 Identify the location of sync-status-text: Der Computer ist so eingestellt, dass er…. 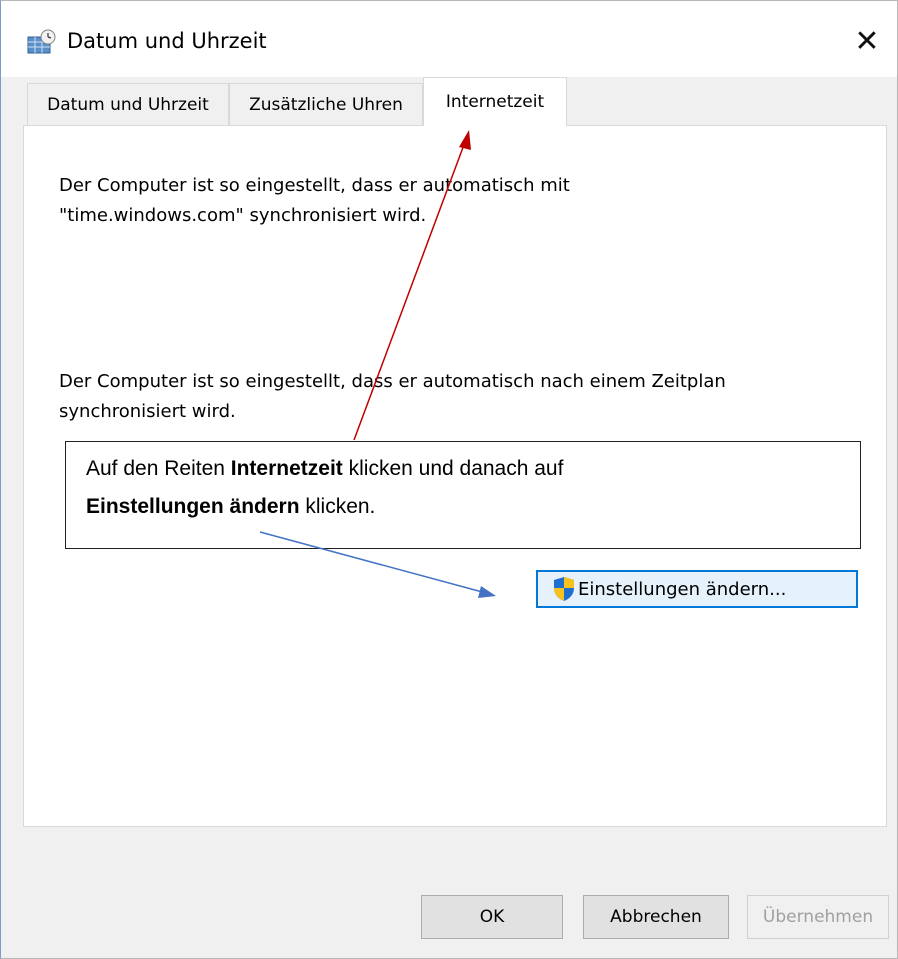
(314, 201).